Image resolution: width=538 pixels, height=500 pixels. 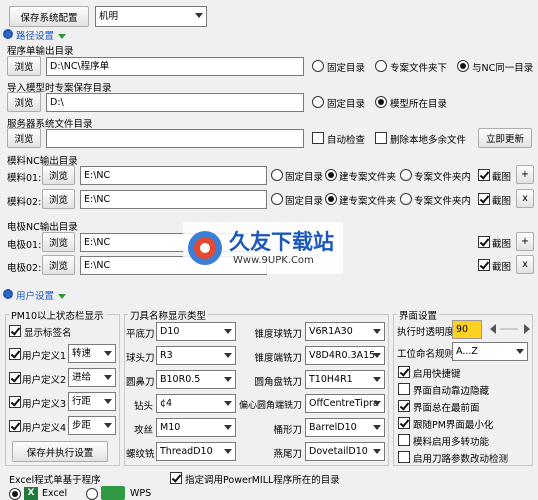 What do you see at coordinates (55, 493) in the screenshot?
I see `excel-label: Excel` at bounding box center [55, 493].